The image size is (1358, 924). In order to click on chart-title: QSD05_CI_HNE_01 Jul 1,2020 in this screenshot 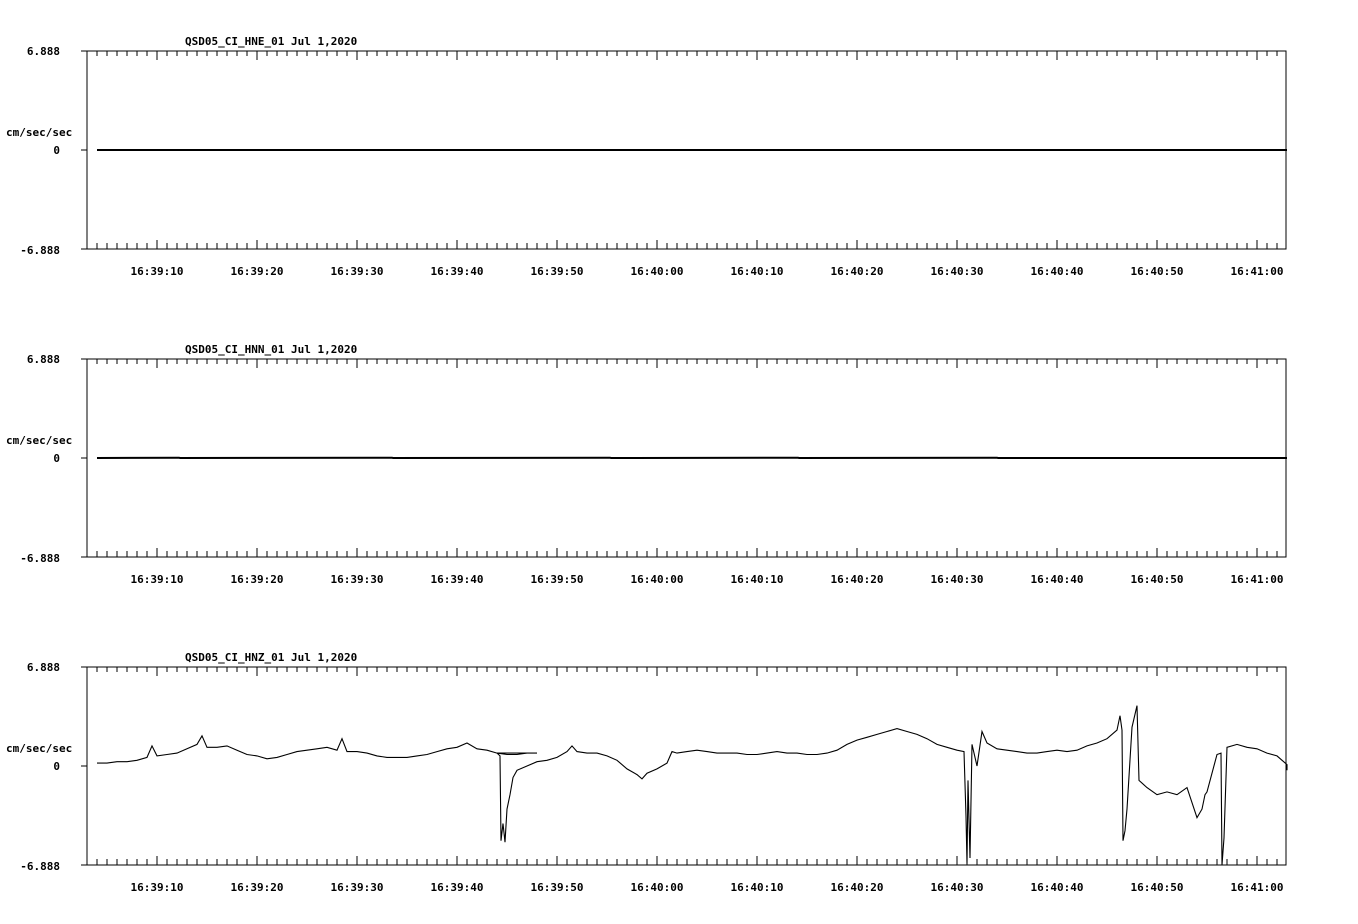, I will do `click(271, 41)`.